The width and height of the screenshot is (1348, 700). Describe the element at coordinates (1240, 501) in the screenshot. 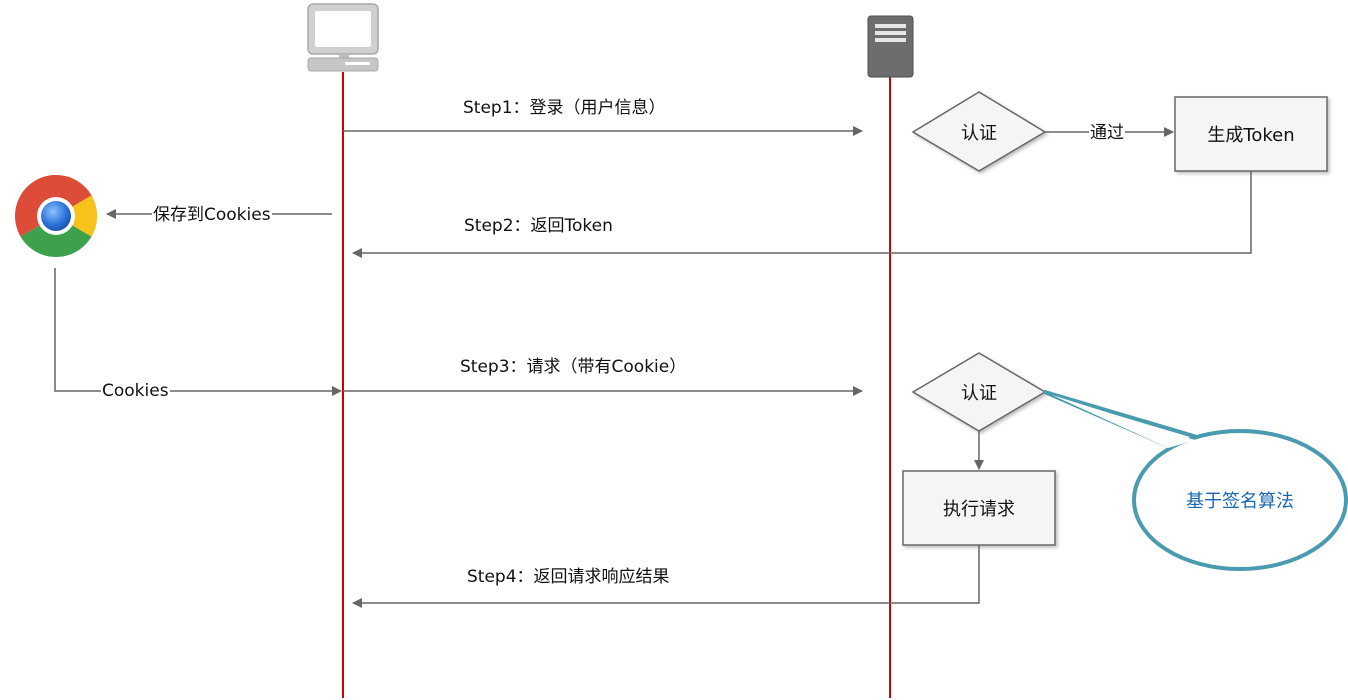

I see `callout-text: 基于签名算法` at that location.